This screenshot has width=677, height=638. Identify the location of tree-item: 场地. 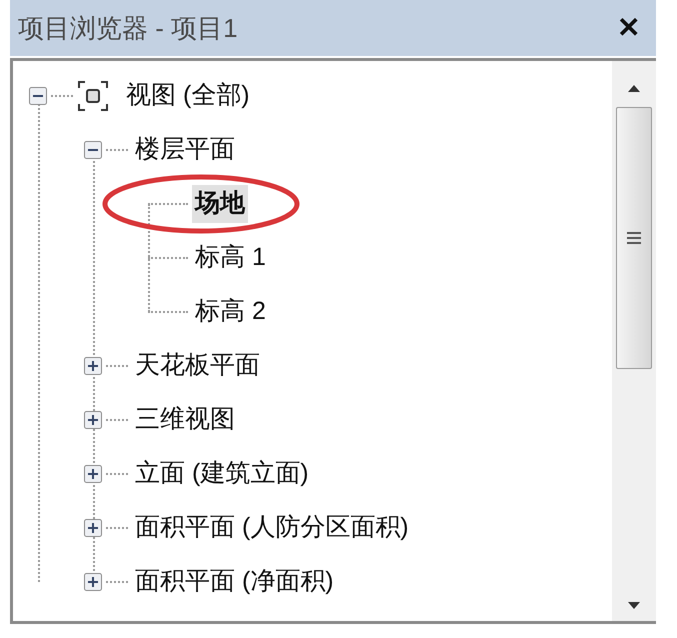
(220, 204).